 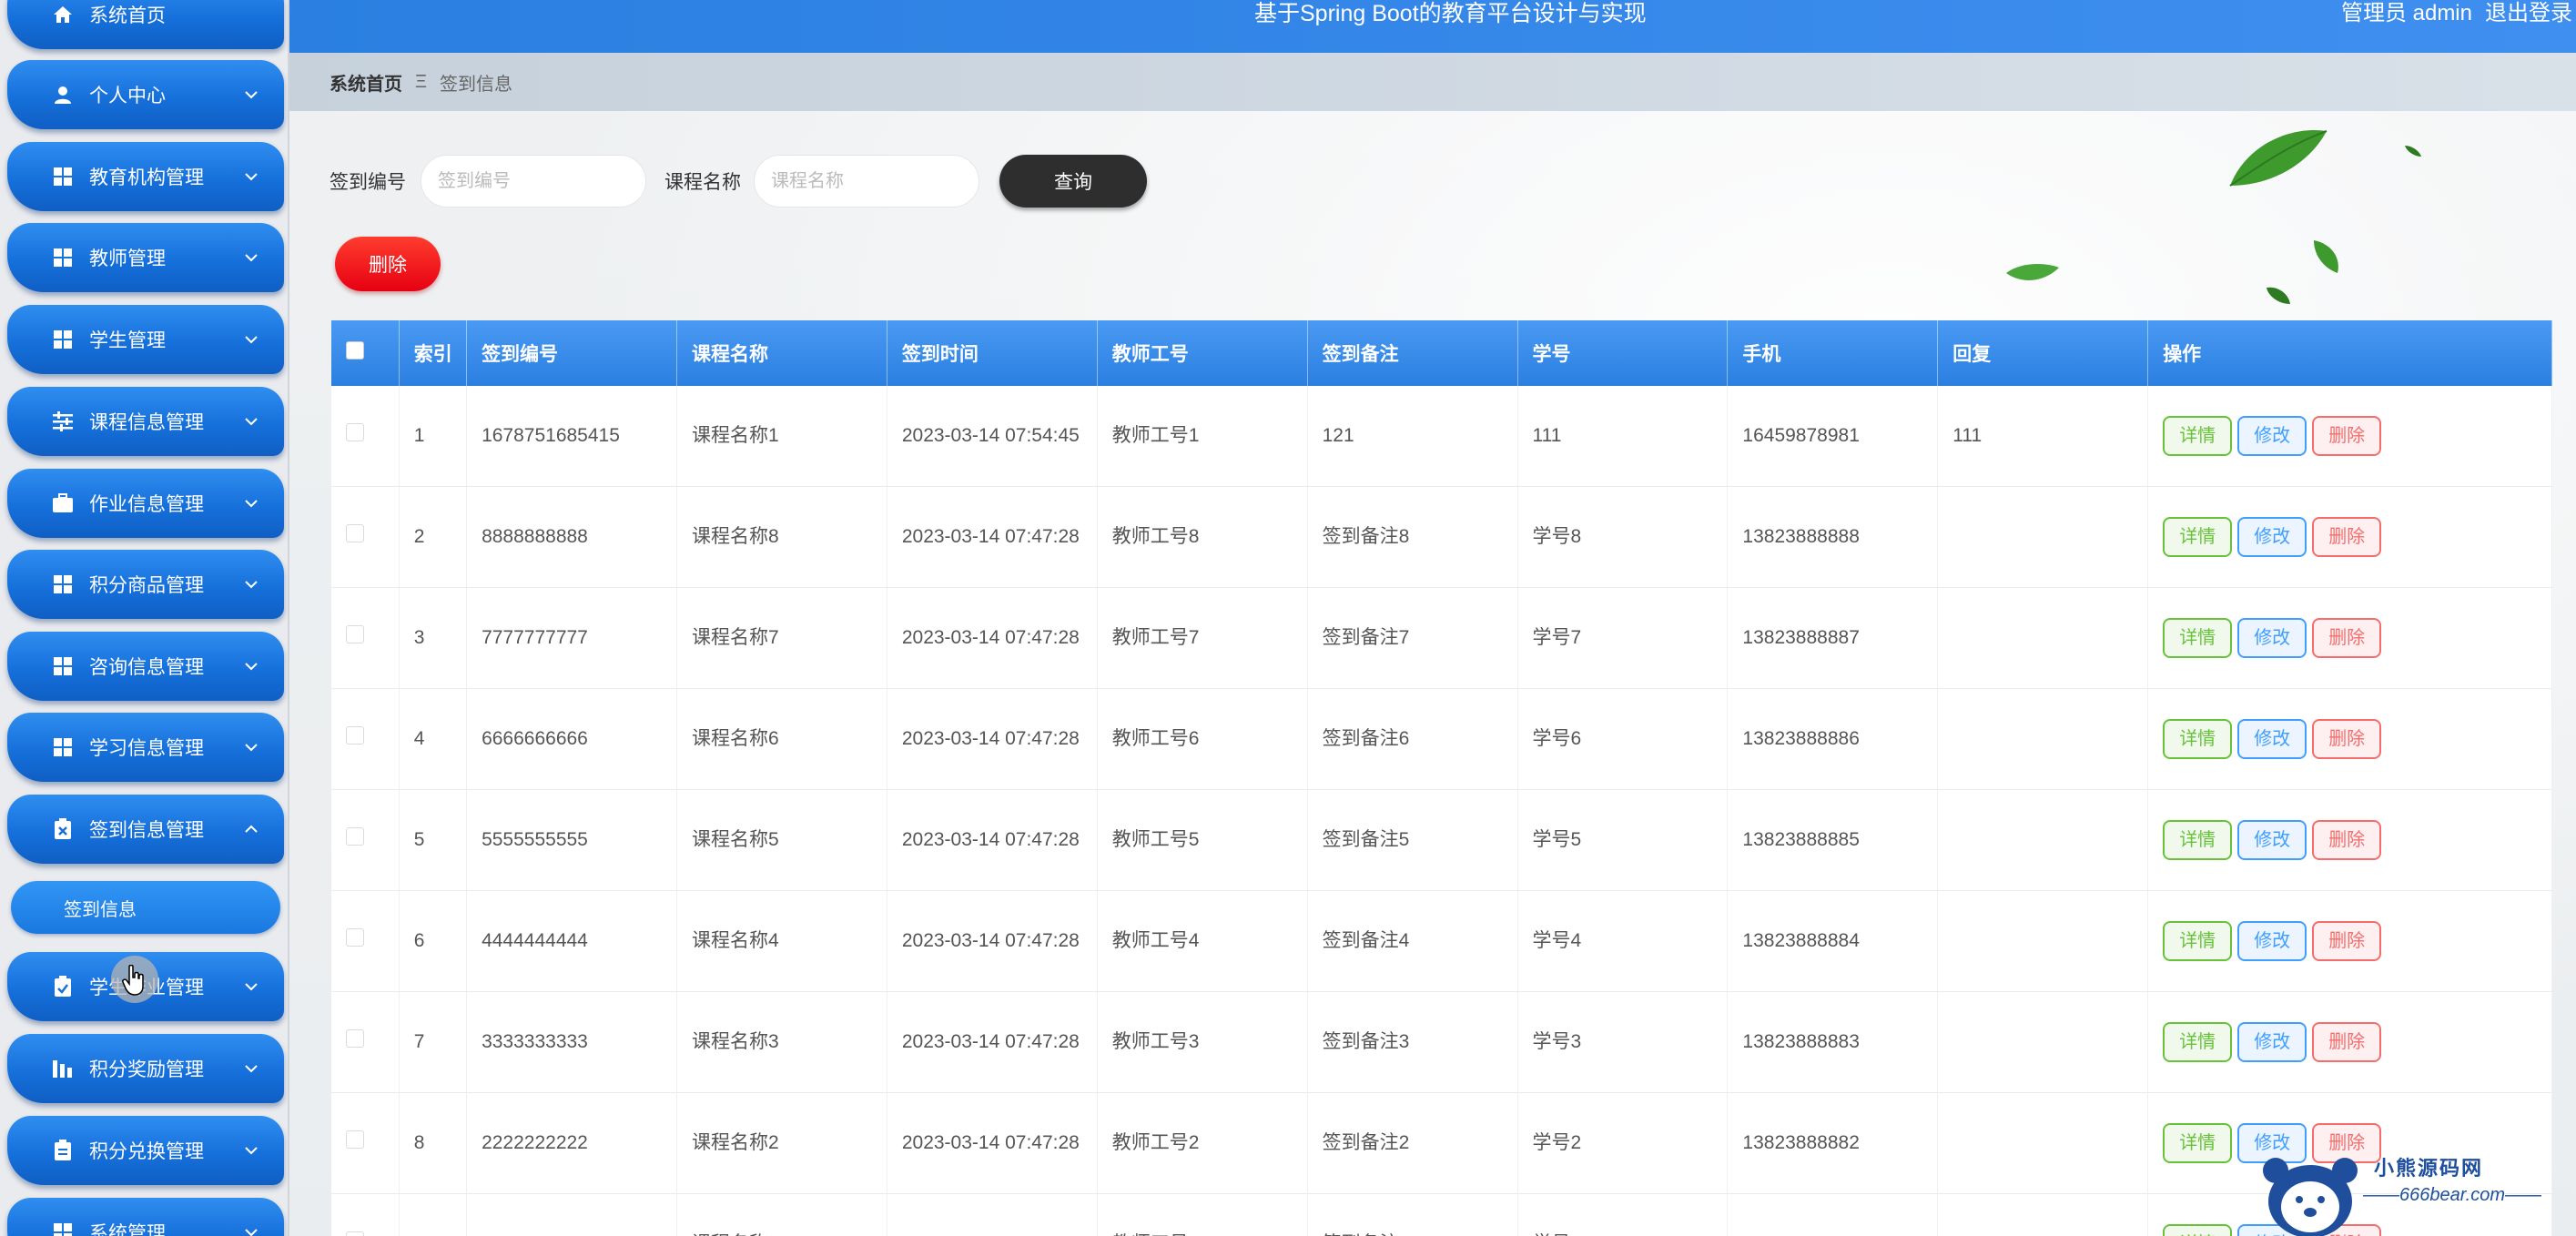 What do you see at coordinates (1202, 1042) in the screenshot?
I see `cell-teacher: 教师工号3` at bounding box center [1202, 1042].